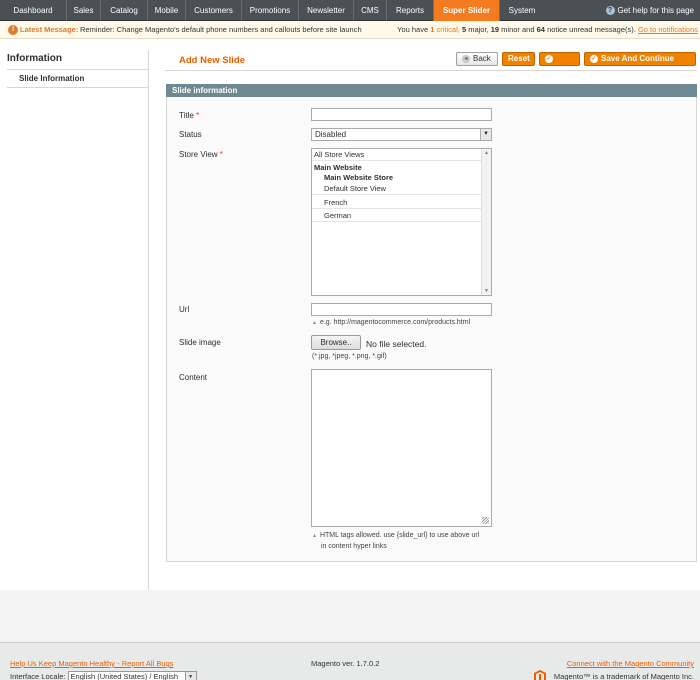 The height and width of the screenshot is (680, 700). Describe the element at coordinates (540, 675) in the screenshot. I see `magento-logo-icon` at that location.